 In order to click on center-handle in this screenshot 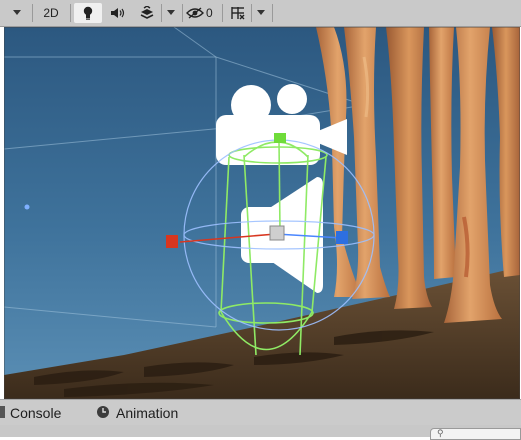, I will do `click(277, 233)`.